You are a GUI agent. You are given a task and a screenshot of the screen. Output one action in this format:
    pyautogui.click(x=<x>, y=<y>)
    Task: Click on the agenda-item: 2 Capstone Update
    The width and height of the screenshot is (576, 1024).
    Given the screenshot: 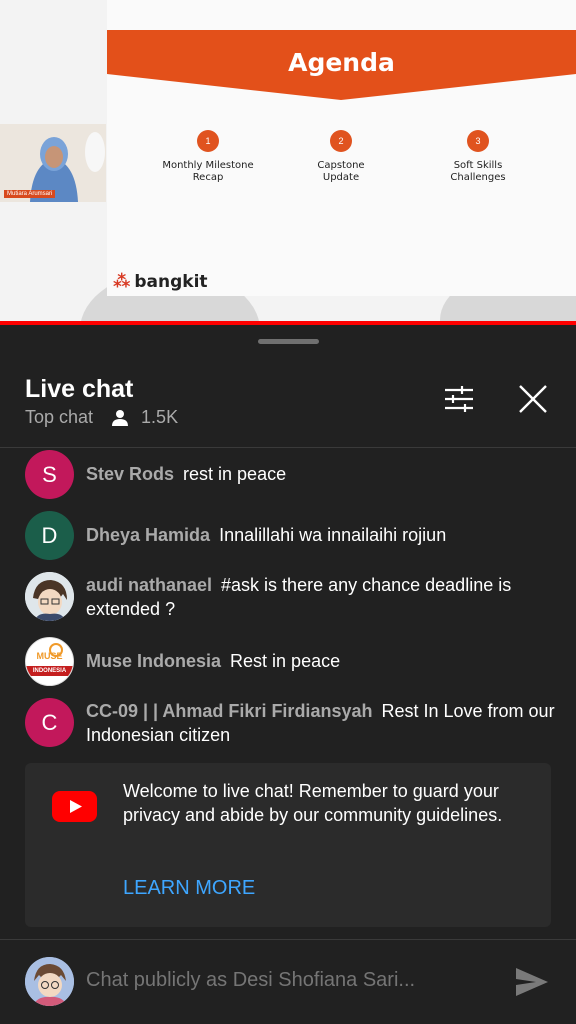 What is the action you would take?
    pyautogui.click(x=341, y=157)
    